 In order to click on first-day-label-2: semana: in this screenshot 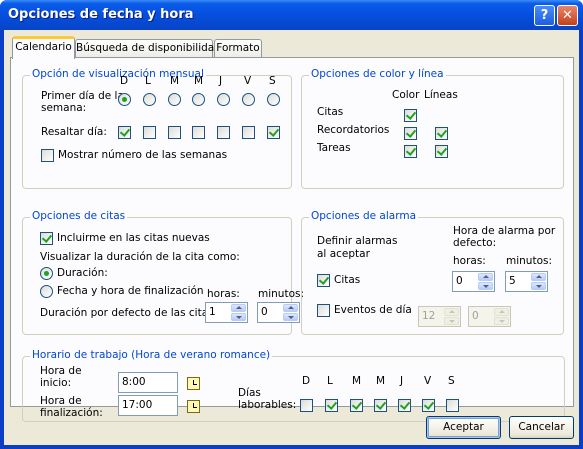, I will do `click(64, 108)`.